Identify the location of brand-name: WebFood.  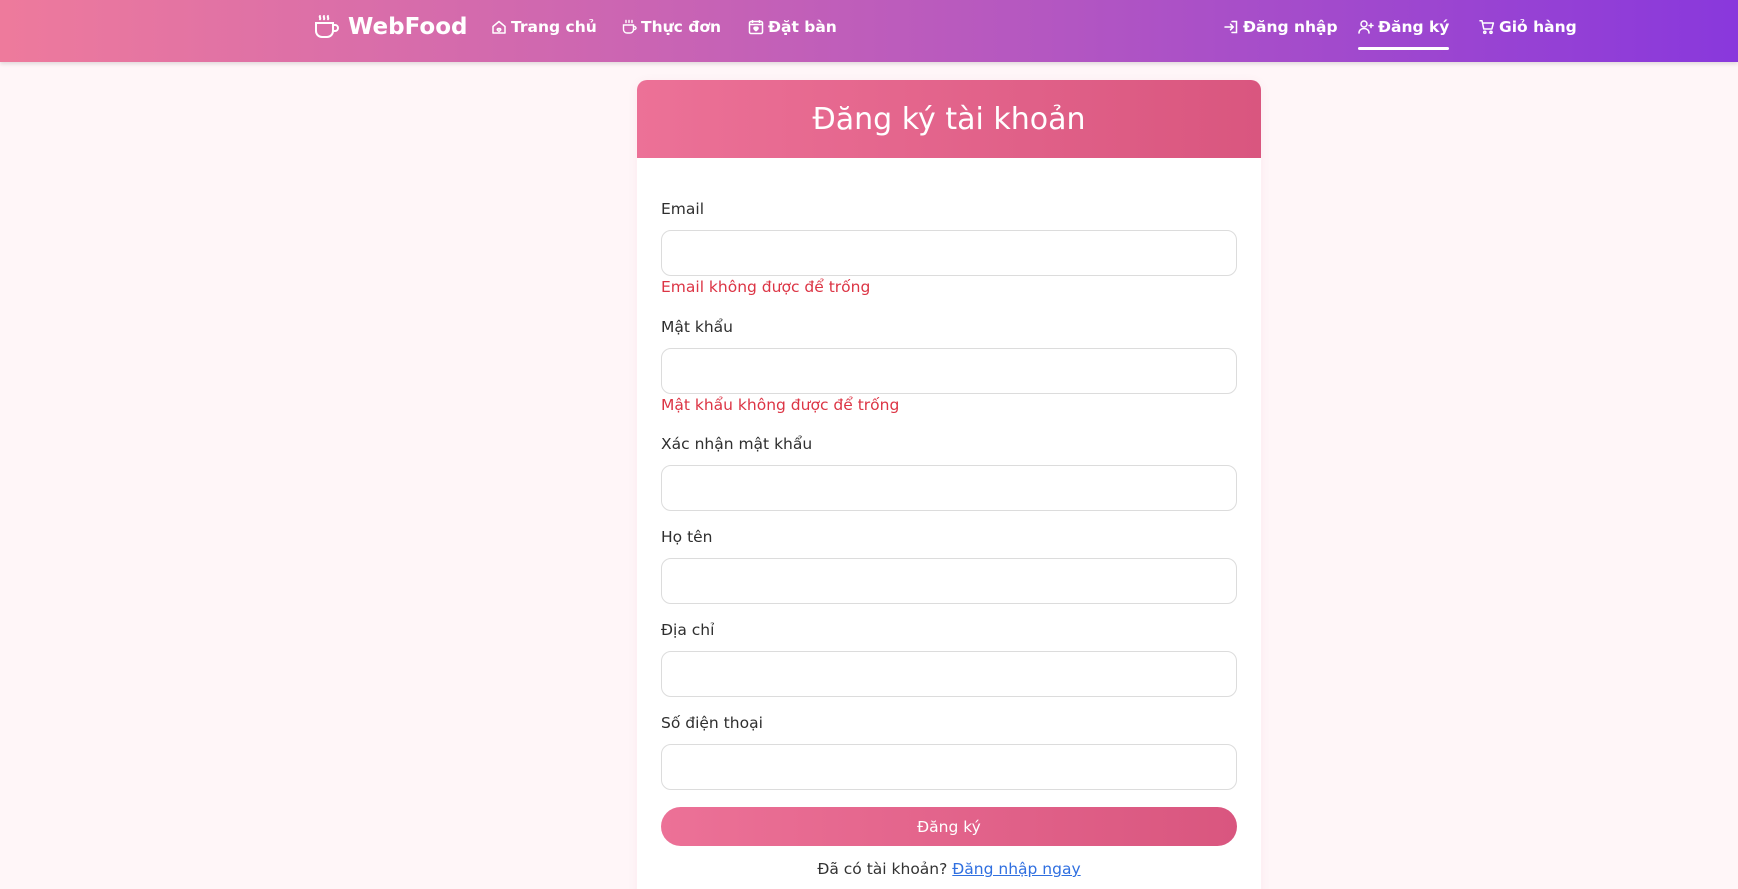
(408, 27).